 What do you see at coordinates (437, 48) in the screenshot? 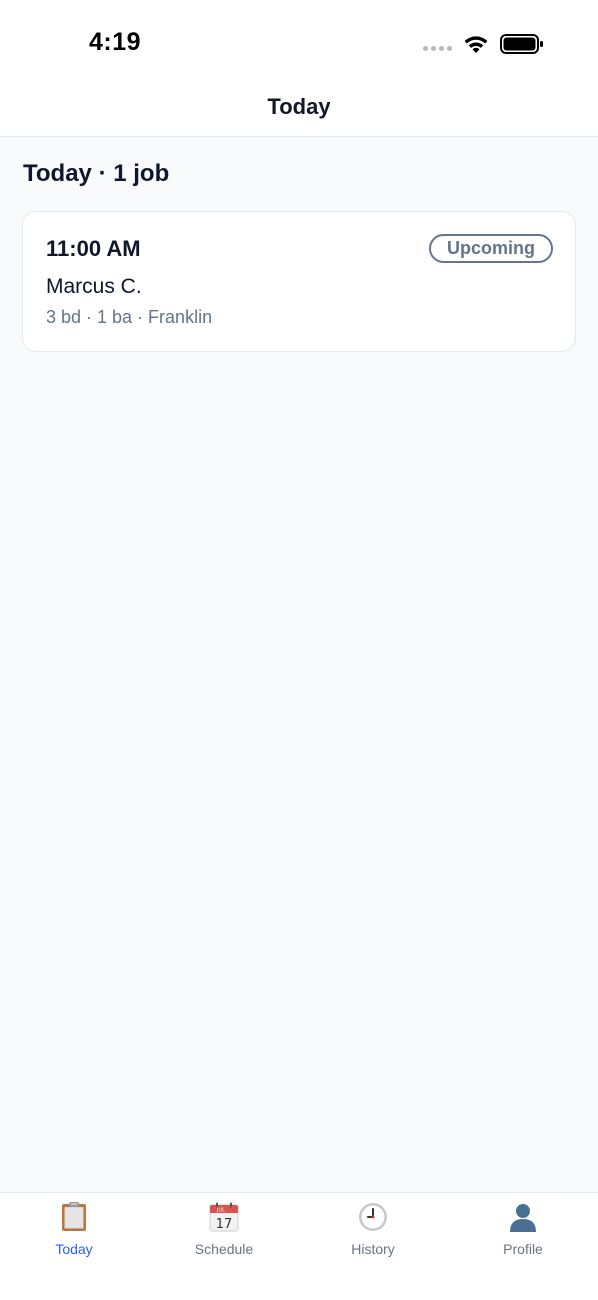
I see `cellular-signal-icon` at bounding box center [437, 48].